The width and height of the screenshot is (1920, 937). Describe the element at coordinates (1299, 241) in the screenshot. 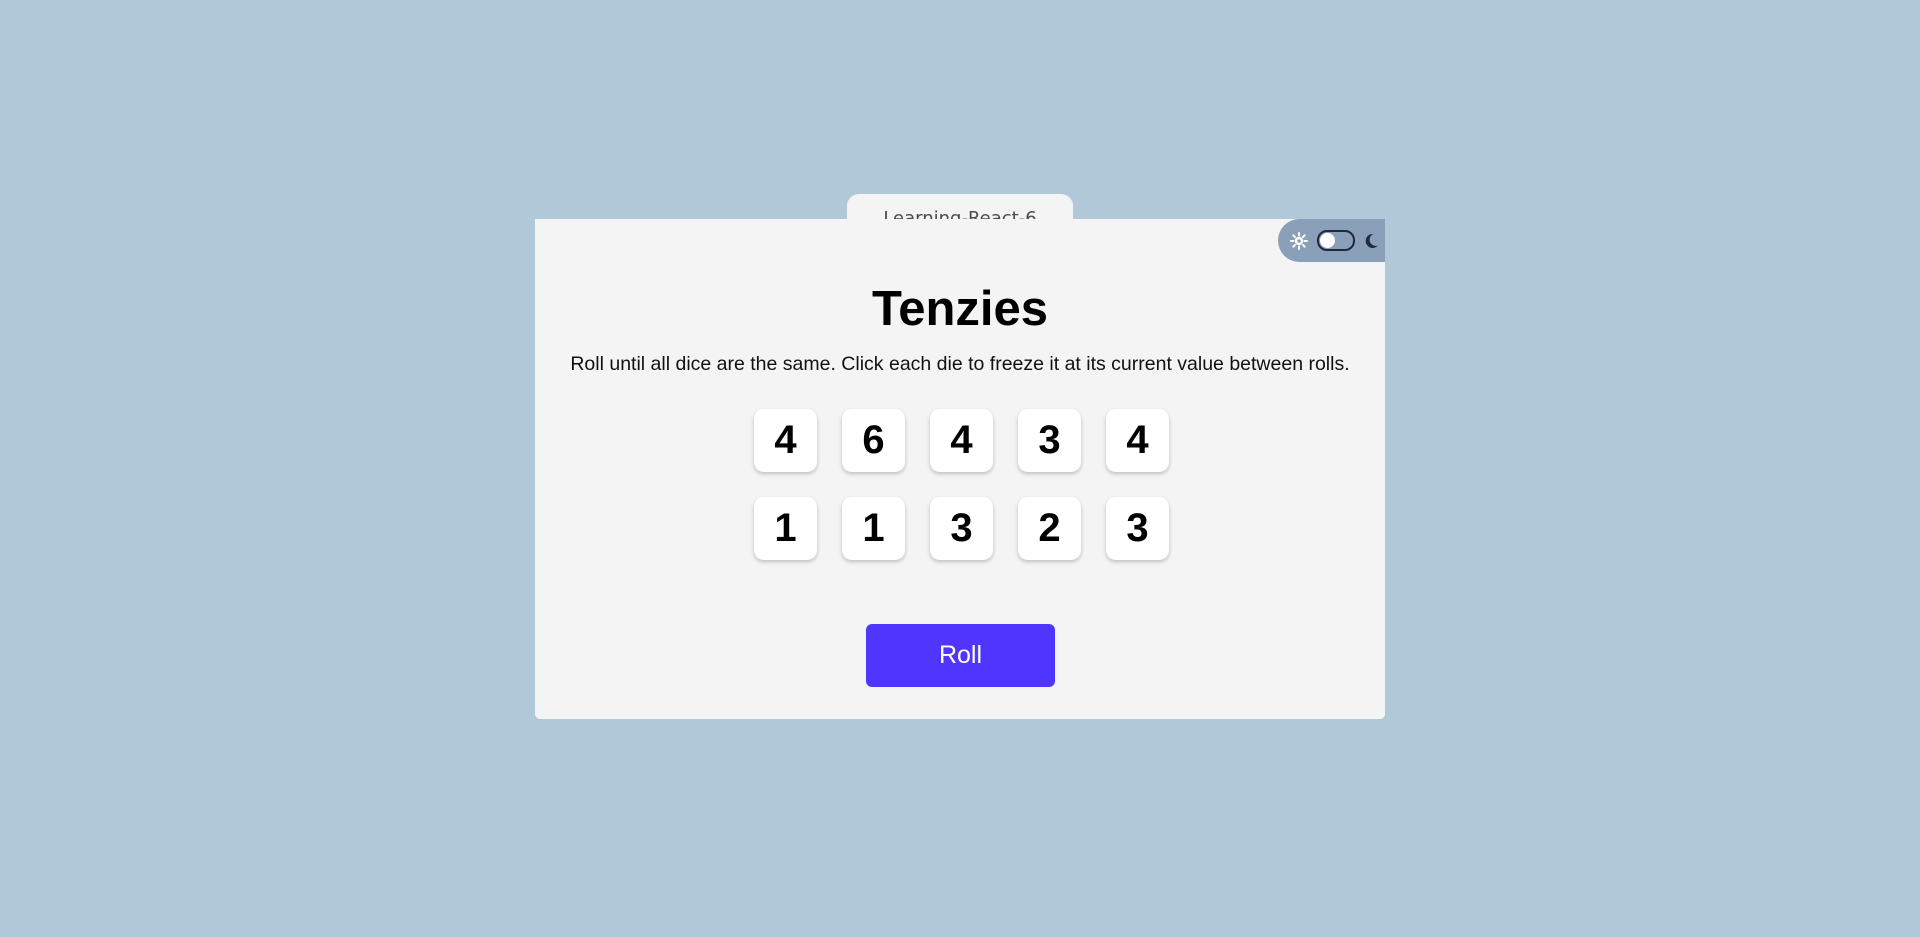

I see `sun-icon` at that location.